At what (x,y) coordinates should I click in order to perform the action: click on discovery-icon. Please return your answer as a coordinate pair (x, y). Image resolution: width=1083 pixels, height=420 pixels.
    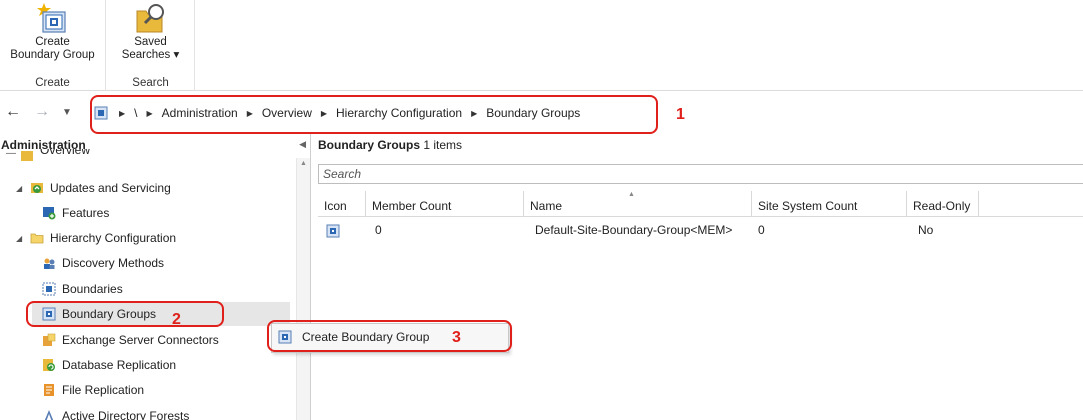
    Looking at the image, I should click on (49, 263).